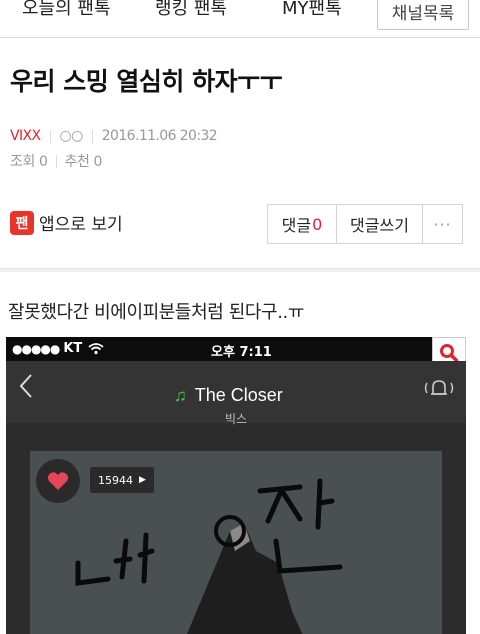 Image resolution: width=480 pixels, height=634 pixels. I want to click on open-in-app-link: 팬 앱으로 보기, so click(66, 222).